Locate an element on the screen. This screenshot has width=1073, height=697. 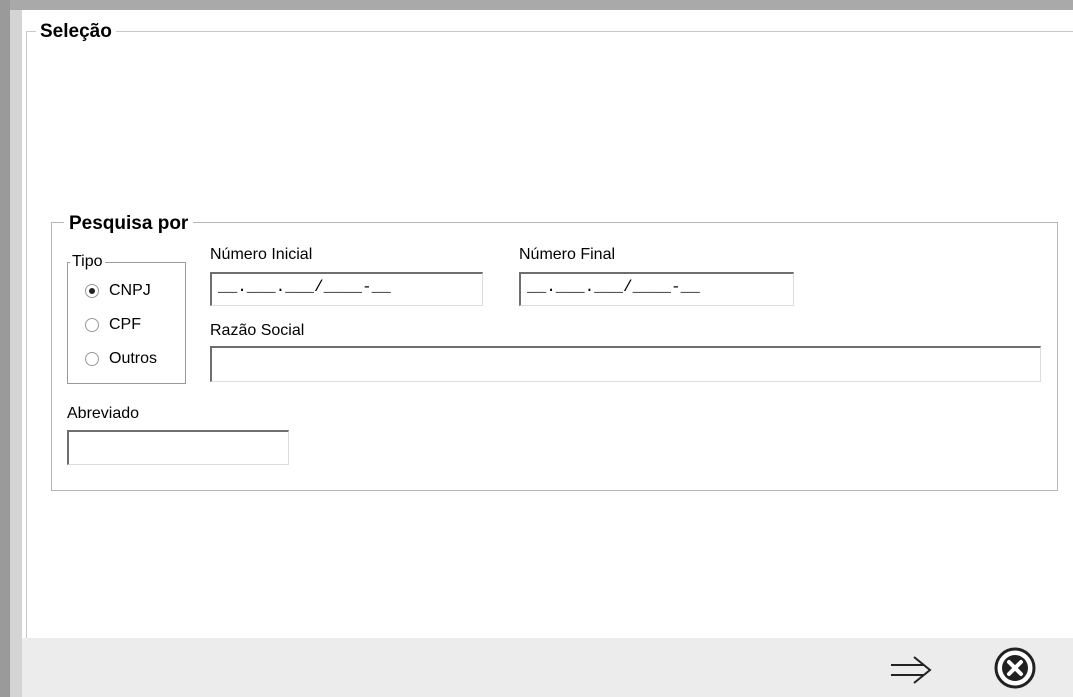
abreviado-label: Abreviado is located at coordinates (103, 413).